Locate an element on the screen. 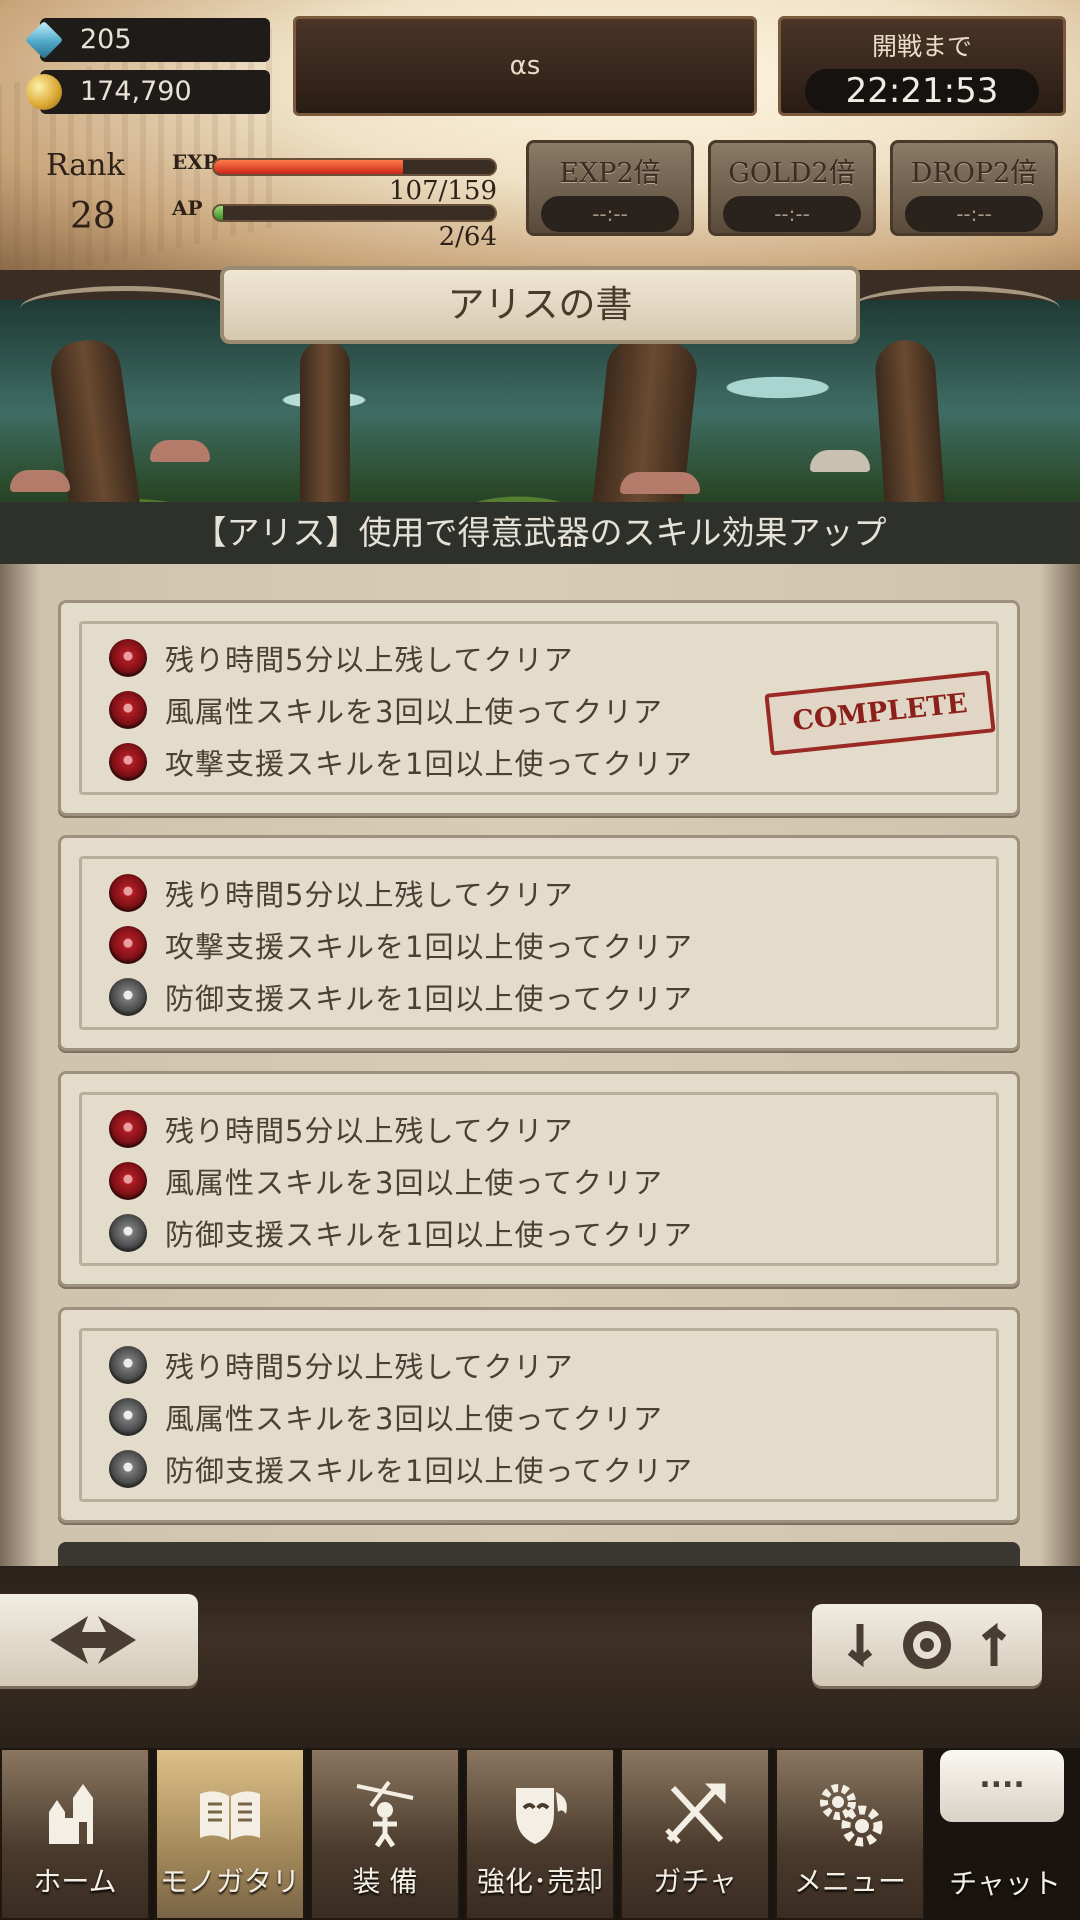  gears-icon is located at coordinates (851, 1815).